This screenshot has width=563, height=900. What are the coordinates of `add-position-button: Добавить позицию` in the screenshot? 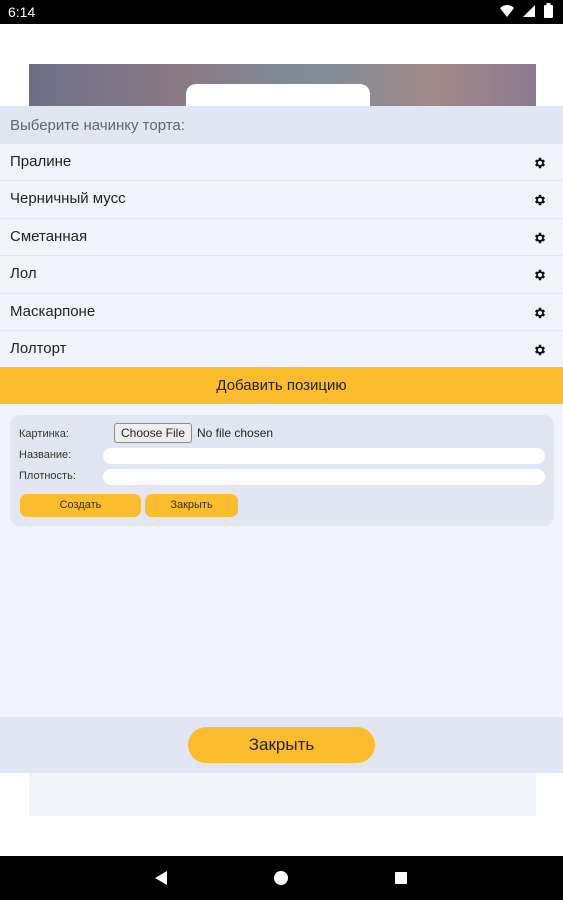 It's located at (281, 385).